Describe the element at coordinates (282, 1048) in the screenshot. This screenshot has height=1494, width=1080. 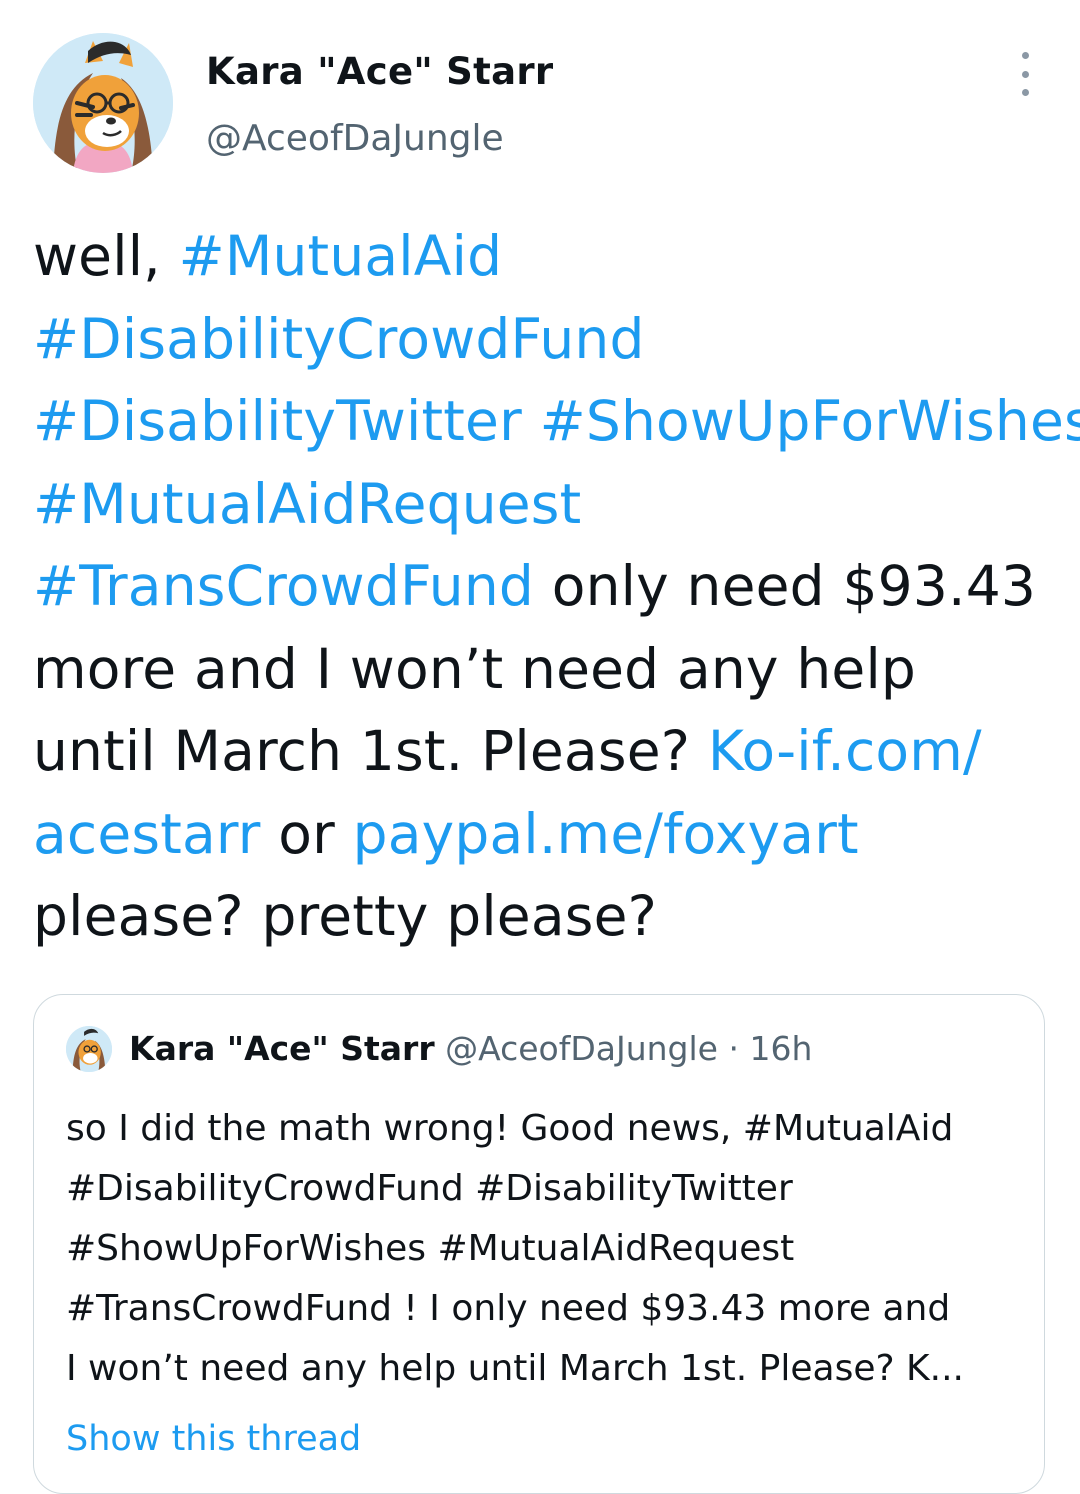
I see `quoted-author-name: Kara "Ace" Starr` at that location.